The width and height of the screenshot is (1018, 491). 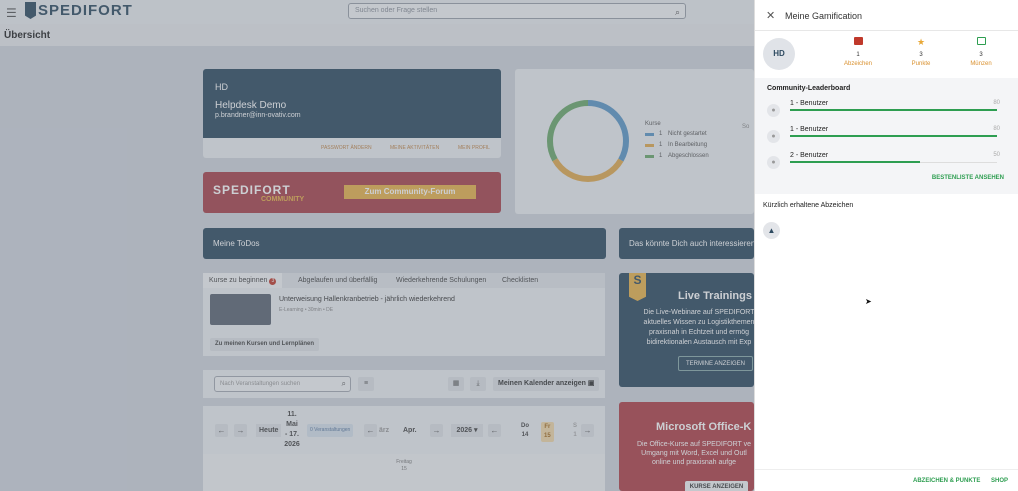 What do you see at coordinates (520, 280) in the screenshot?
I see `tab-checklists: Checklisten` at bounding box center [520, 280].